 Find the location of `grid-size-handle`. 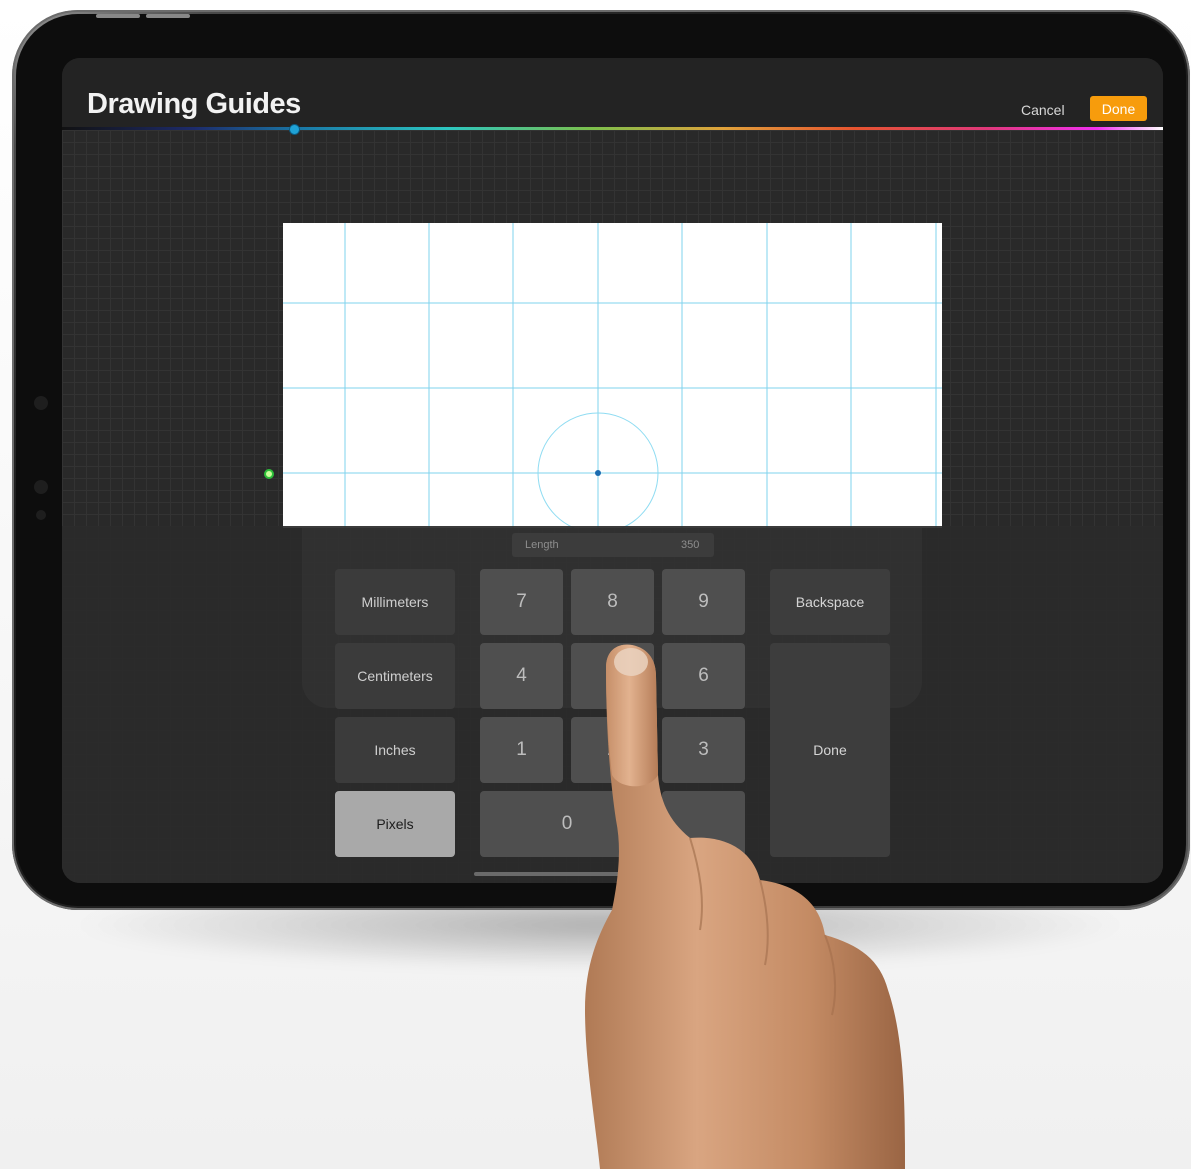

grid-size-handle is located at coordinates (269, 474).